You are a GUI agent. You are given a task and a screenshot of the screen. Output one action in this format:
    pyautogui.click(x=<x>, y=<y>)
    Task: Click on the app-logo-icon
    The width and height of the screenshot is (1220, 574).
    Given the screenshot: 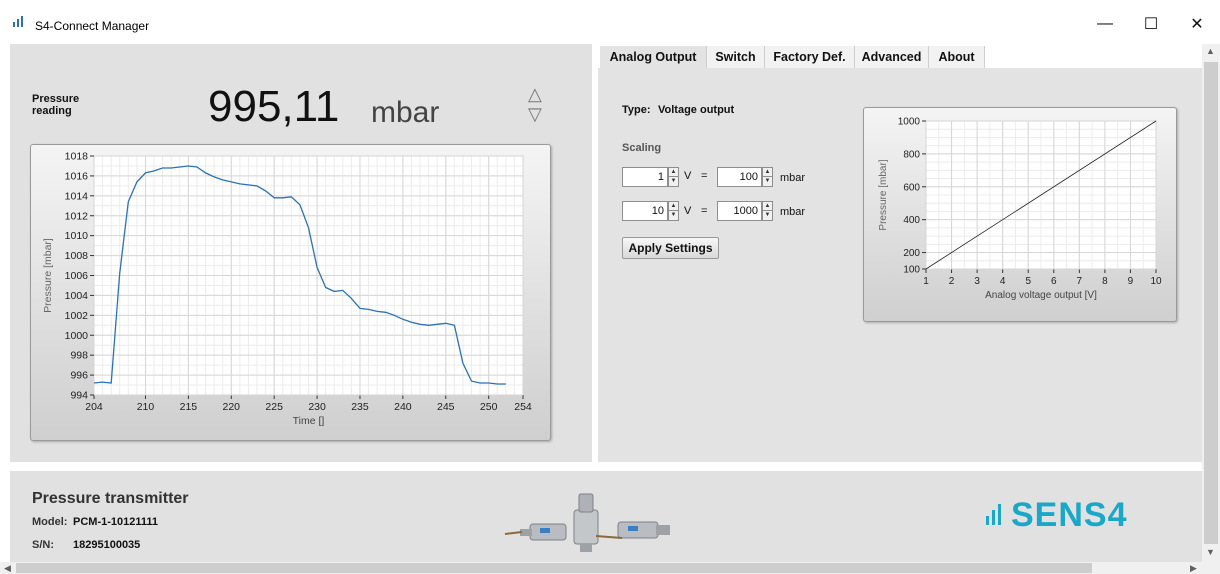 What is the action you would take?
    pyautogui.click(x=18, y=21)
    